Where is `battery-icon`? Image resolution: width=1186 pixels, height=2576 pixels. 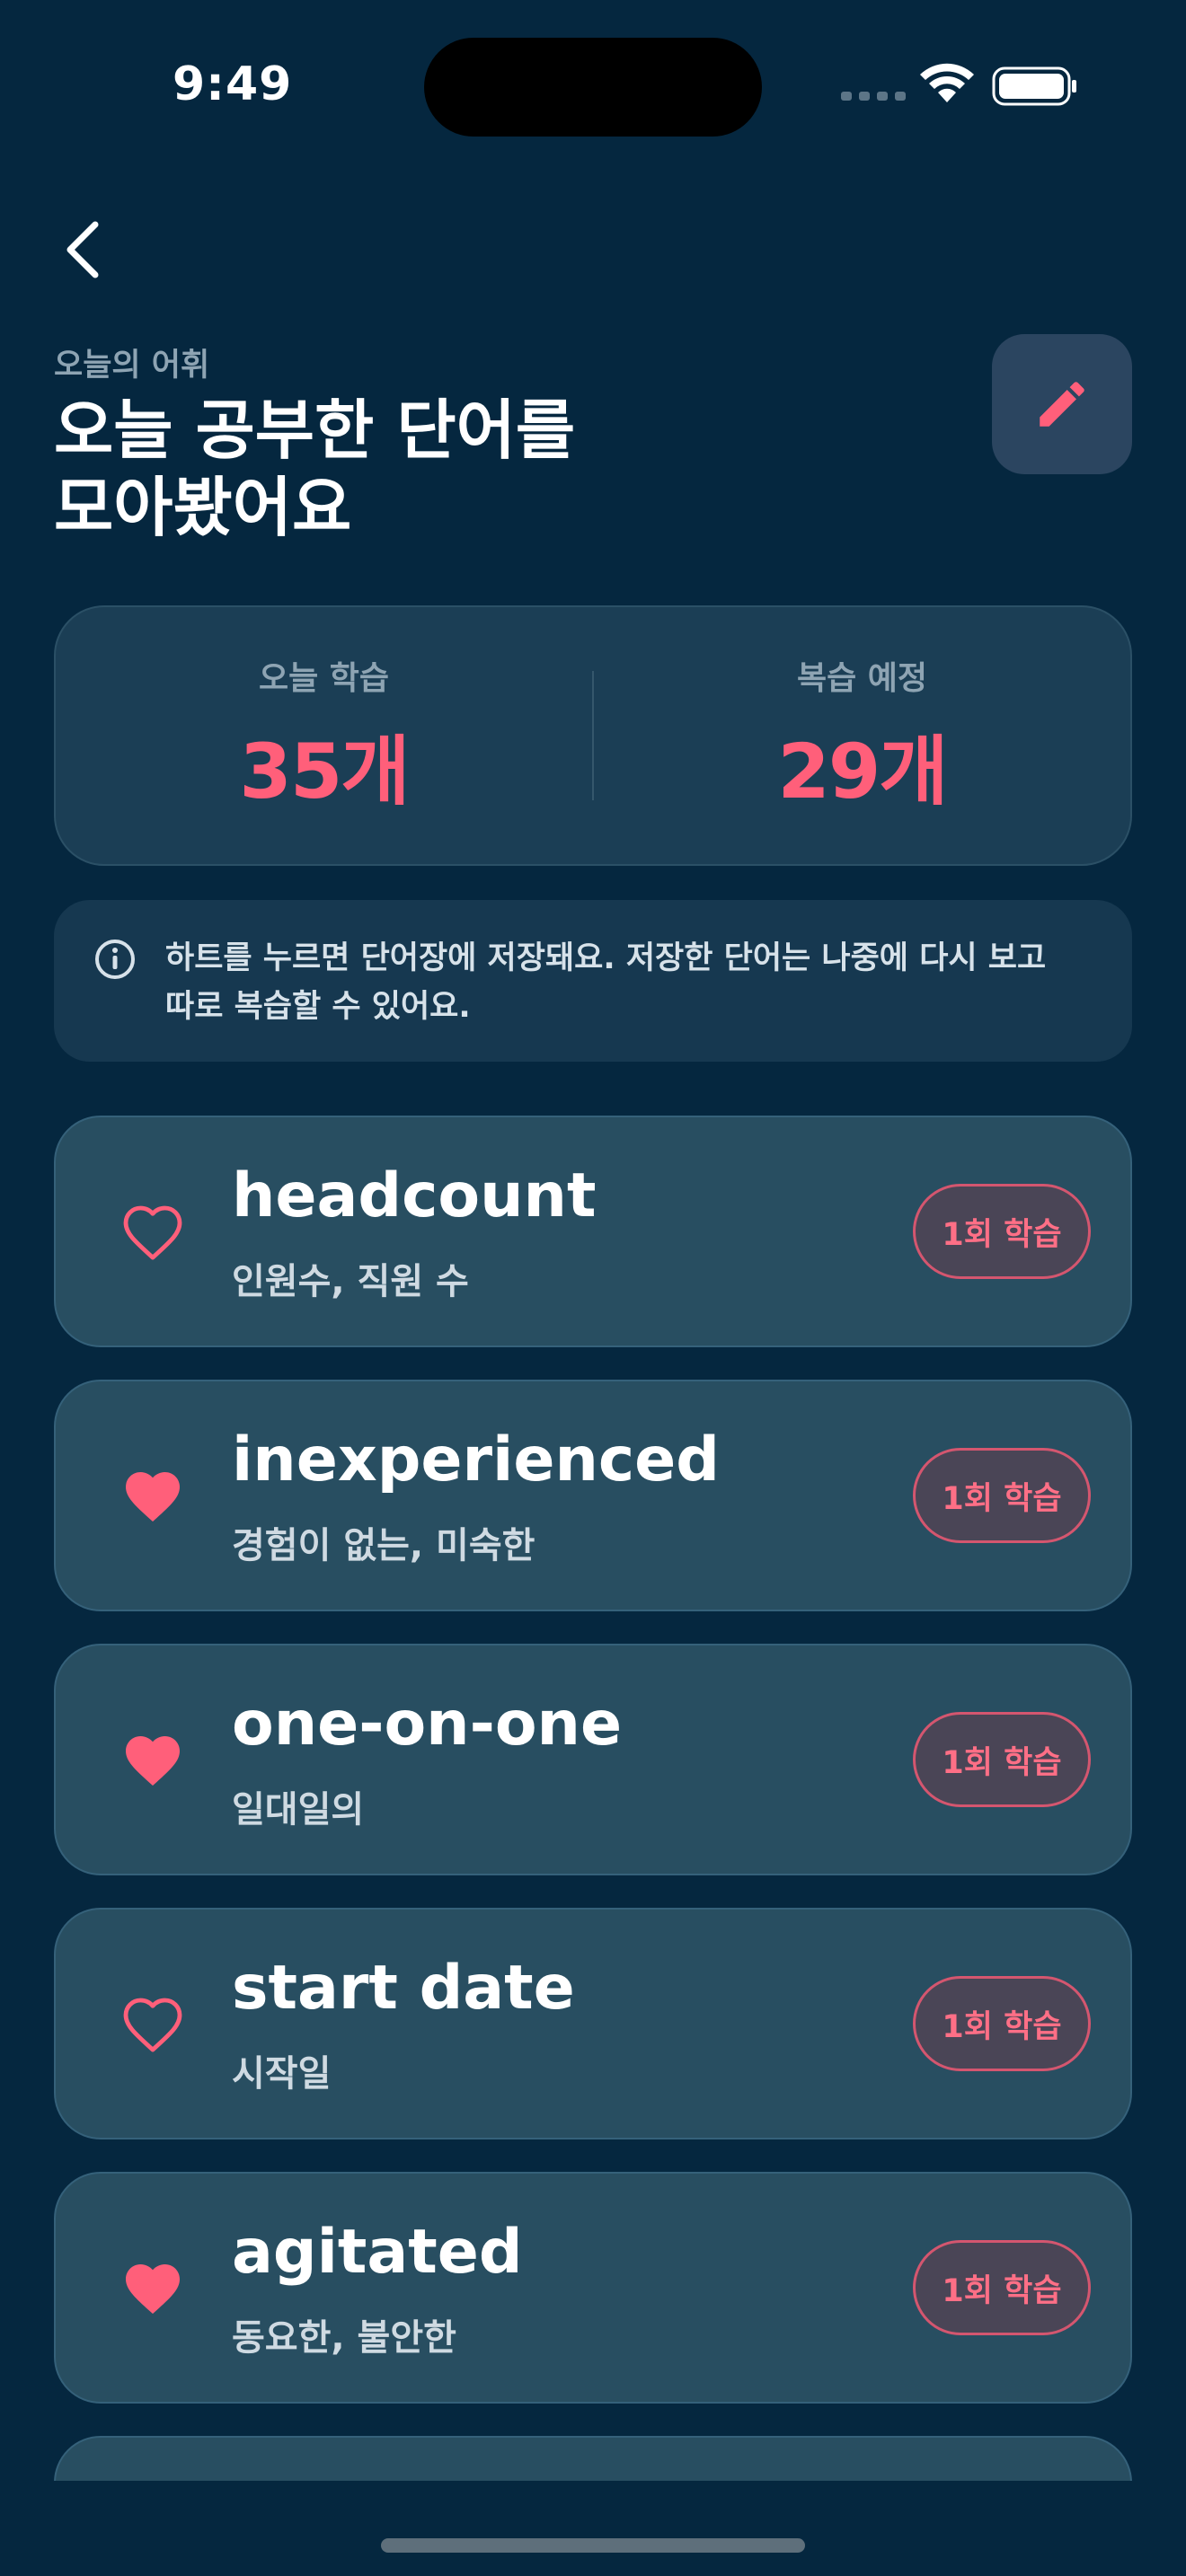
battery-icon is located at coordinates (1034, 86).